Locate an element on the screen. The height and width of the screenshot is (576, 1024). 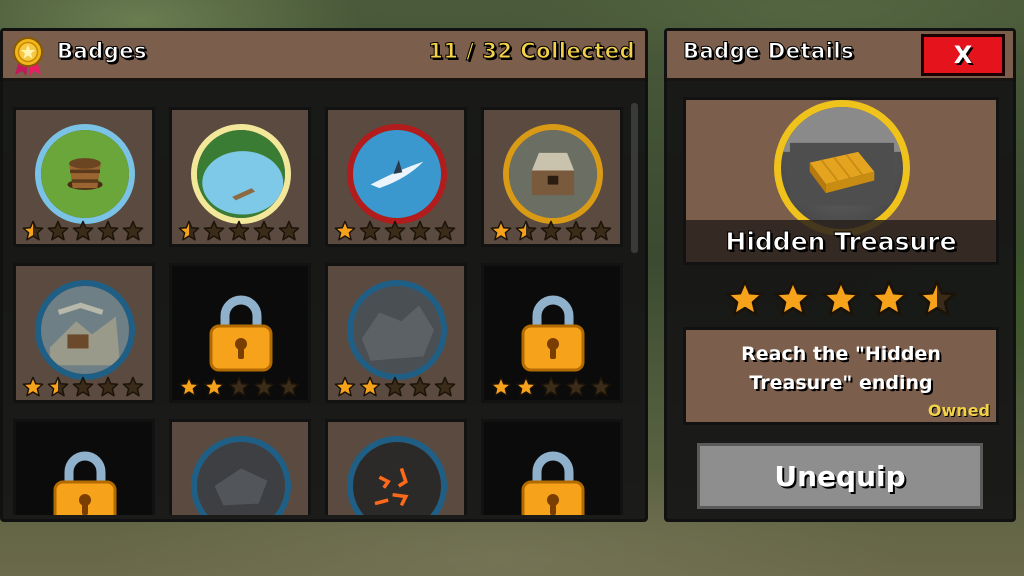
grid-scrollbar is located at coordinates (634, 178).